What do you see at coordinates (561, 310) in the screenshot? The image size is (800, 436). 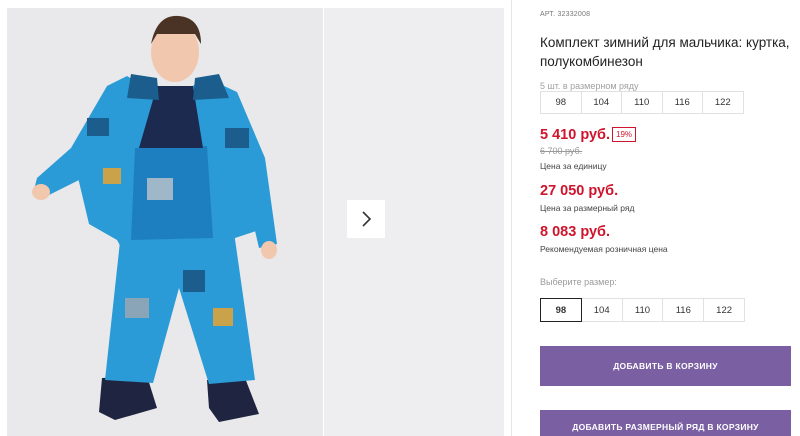 I see `size-option-98: 98` at bounding box center [561, 310].